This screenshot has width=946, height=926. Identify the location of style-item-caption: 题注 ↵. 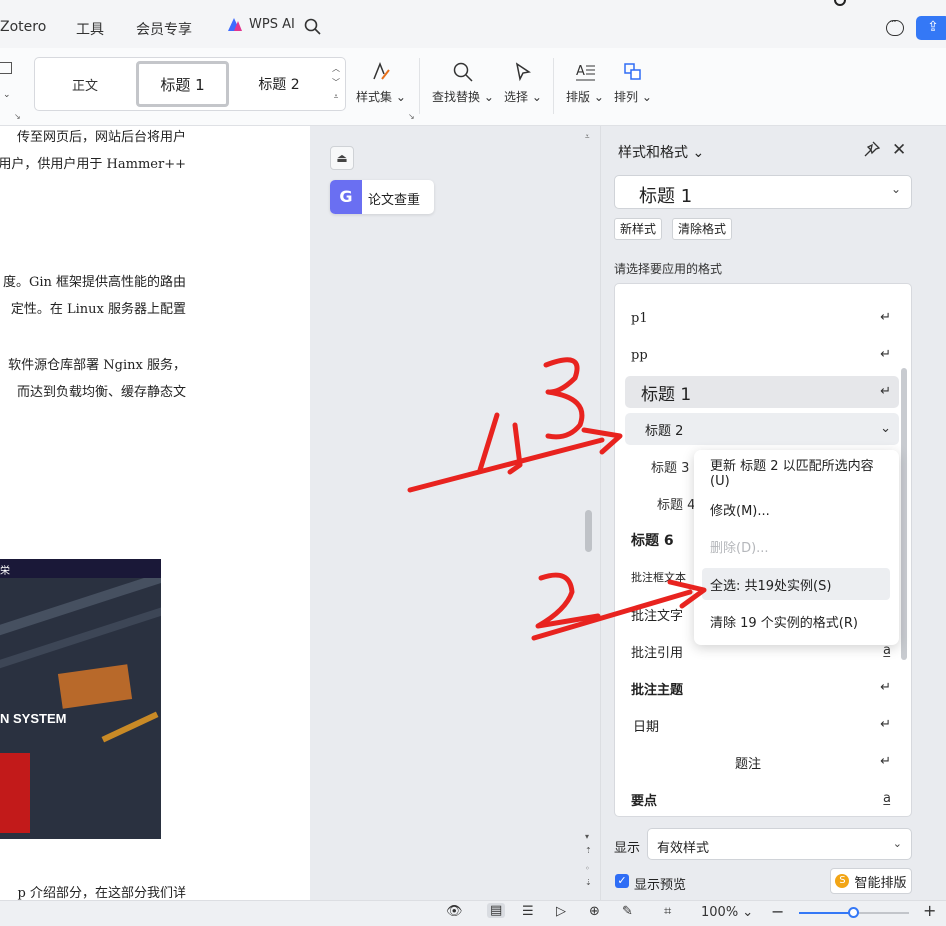
(761, 762).